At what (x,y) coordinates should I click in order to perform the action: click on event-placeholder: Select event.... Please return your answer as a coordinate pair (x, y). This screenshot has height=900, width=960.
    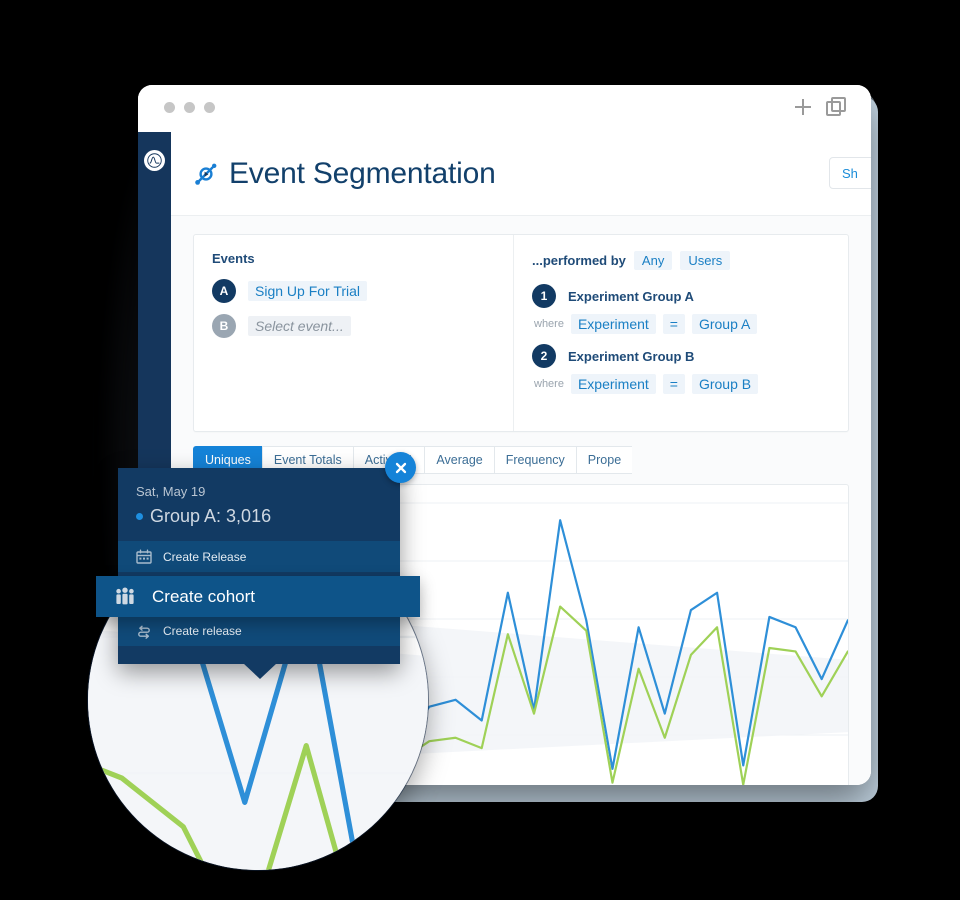
    Looking at the image, I should click on (299, 326).